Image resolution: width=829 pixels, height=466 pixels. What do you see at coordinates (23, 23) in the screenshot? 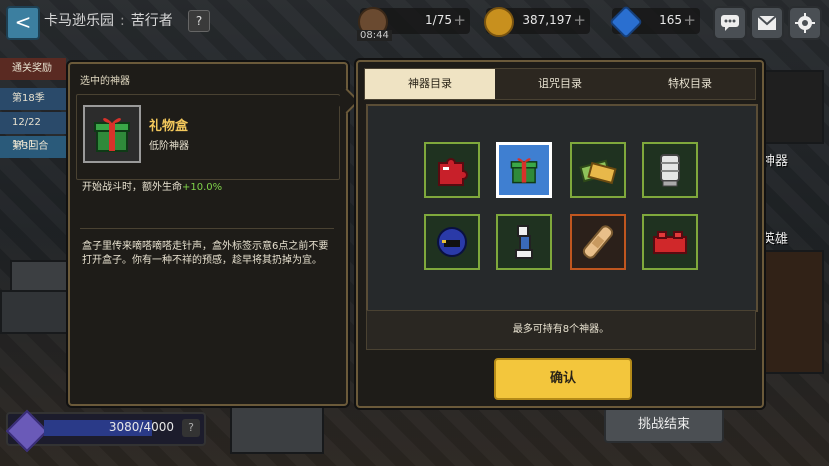
I see `back-button: <` at bounding box center [23, 23].